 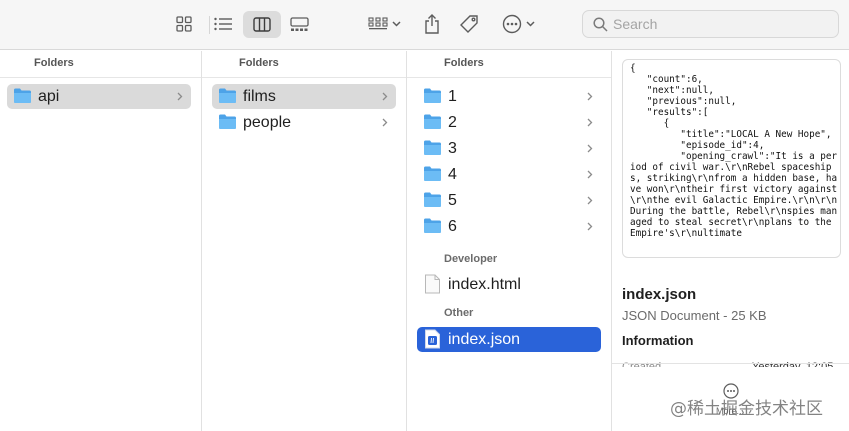 I want to click on folder-label: 6, so click(x=452, y=226).